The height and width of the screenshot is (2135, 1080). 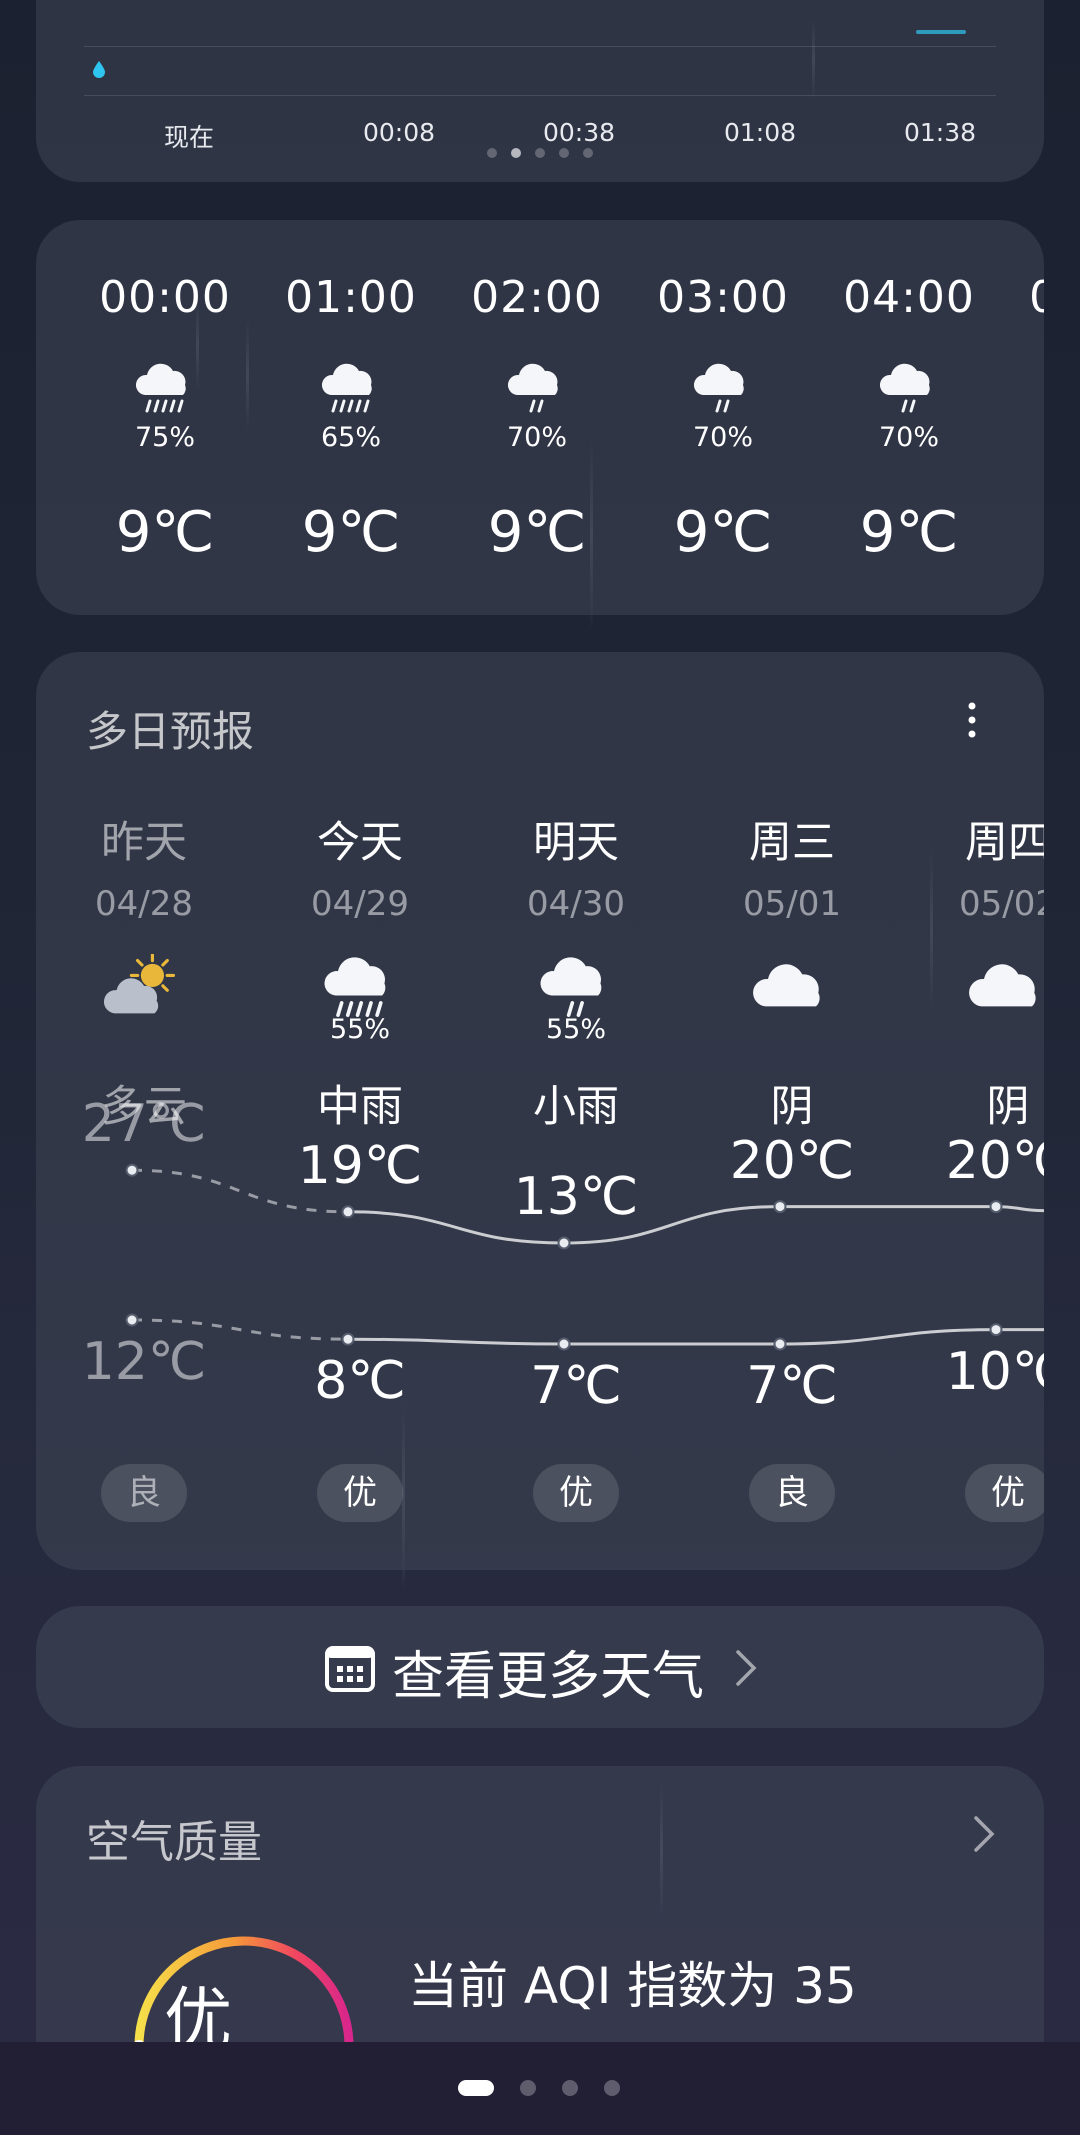 I want to click on chart-baseline, so click(x=540, y=95).